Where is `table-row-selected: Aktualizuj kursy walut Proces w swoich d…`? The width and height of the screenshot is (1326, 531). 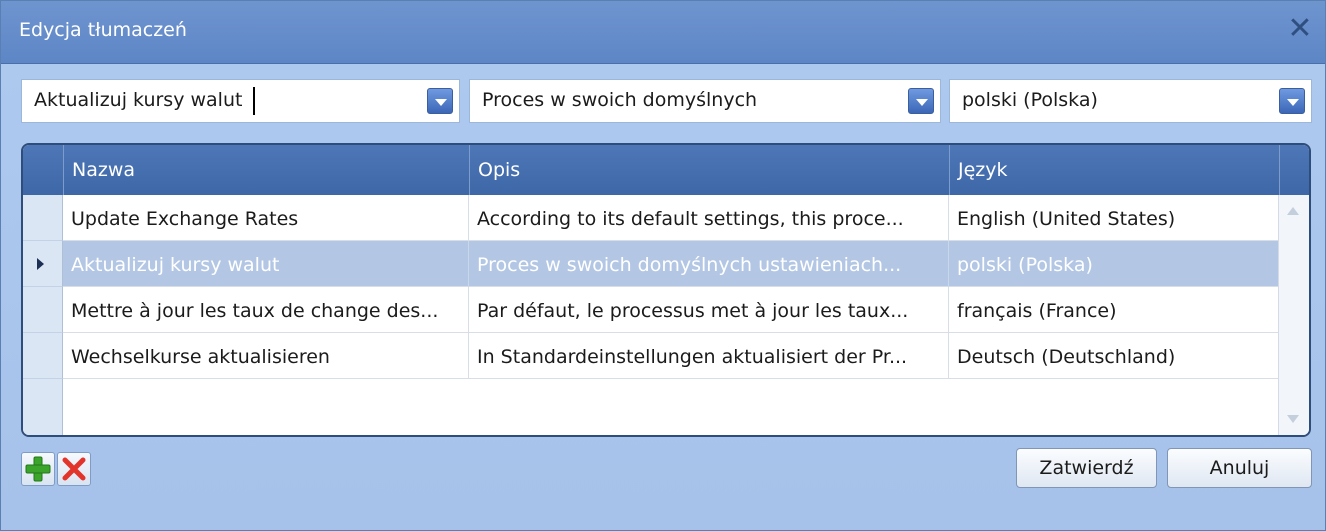
table-row-selected: Aktualizuj kursy walut Proces w swoich d… is located at coordinates (671, 264).